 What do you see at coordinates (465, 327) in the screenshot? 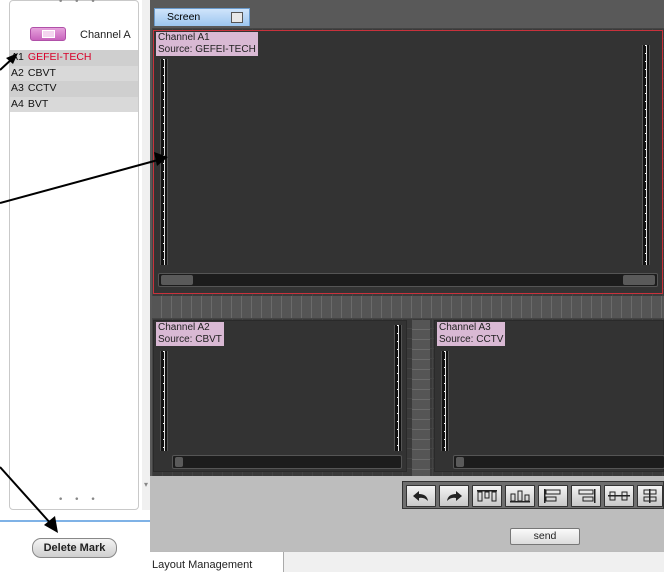
I see `window-title: Channel A3` at bounding box center [465, 327].